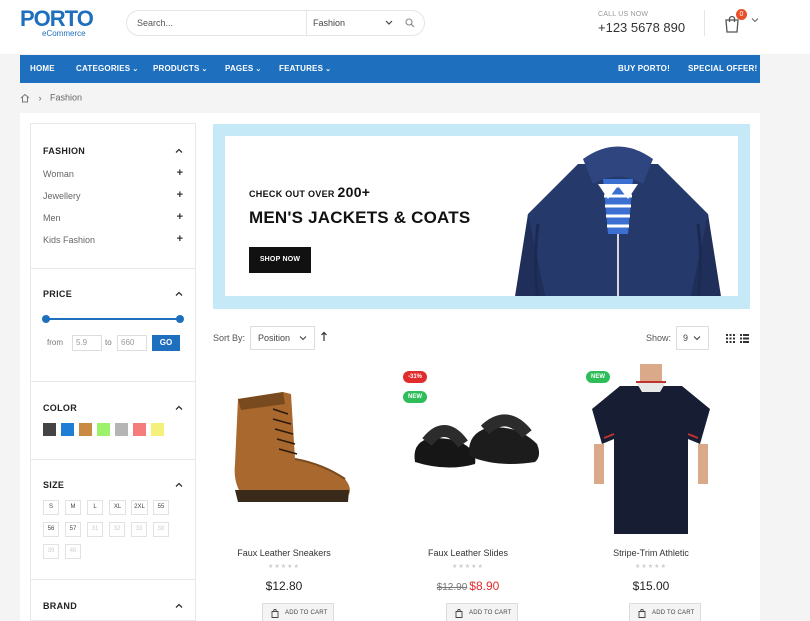  Describe the element at coordinates (744, 338) in the screenshot. I see `list-view-icon` at that location.